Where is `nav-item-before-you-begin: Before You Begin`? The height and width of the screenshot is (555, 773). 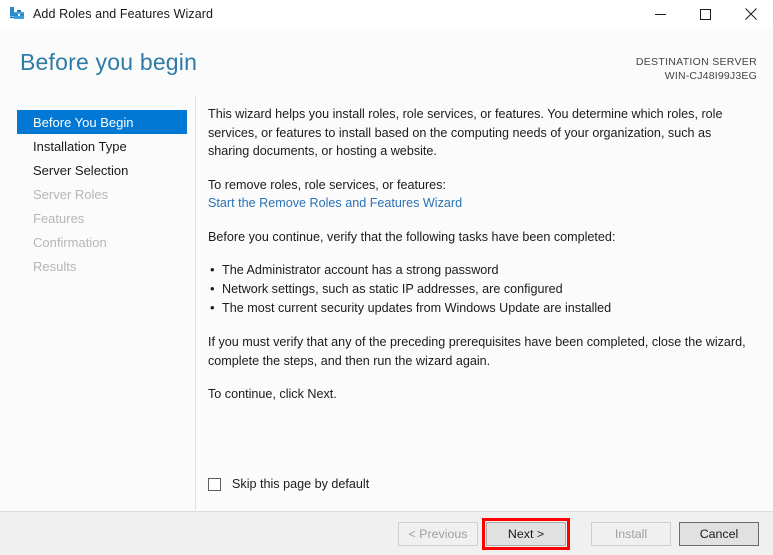
nav-item-before-you-begin: Before You Begin is located at coordinates (102, 122).